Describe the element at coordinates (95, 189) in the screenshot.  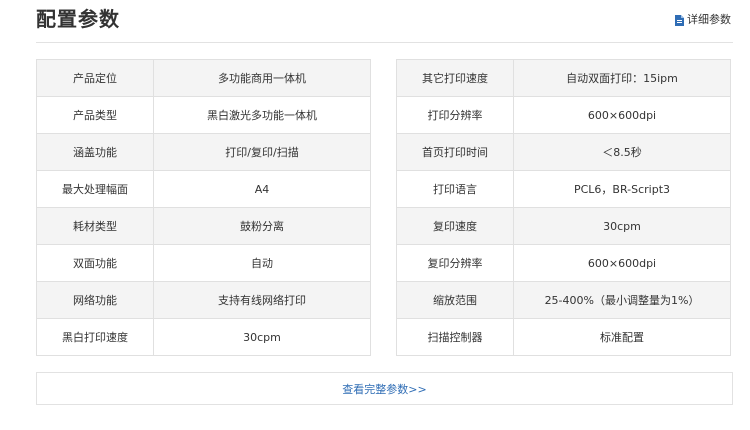
I see `param-label: 最大处理幅面` at that location.